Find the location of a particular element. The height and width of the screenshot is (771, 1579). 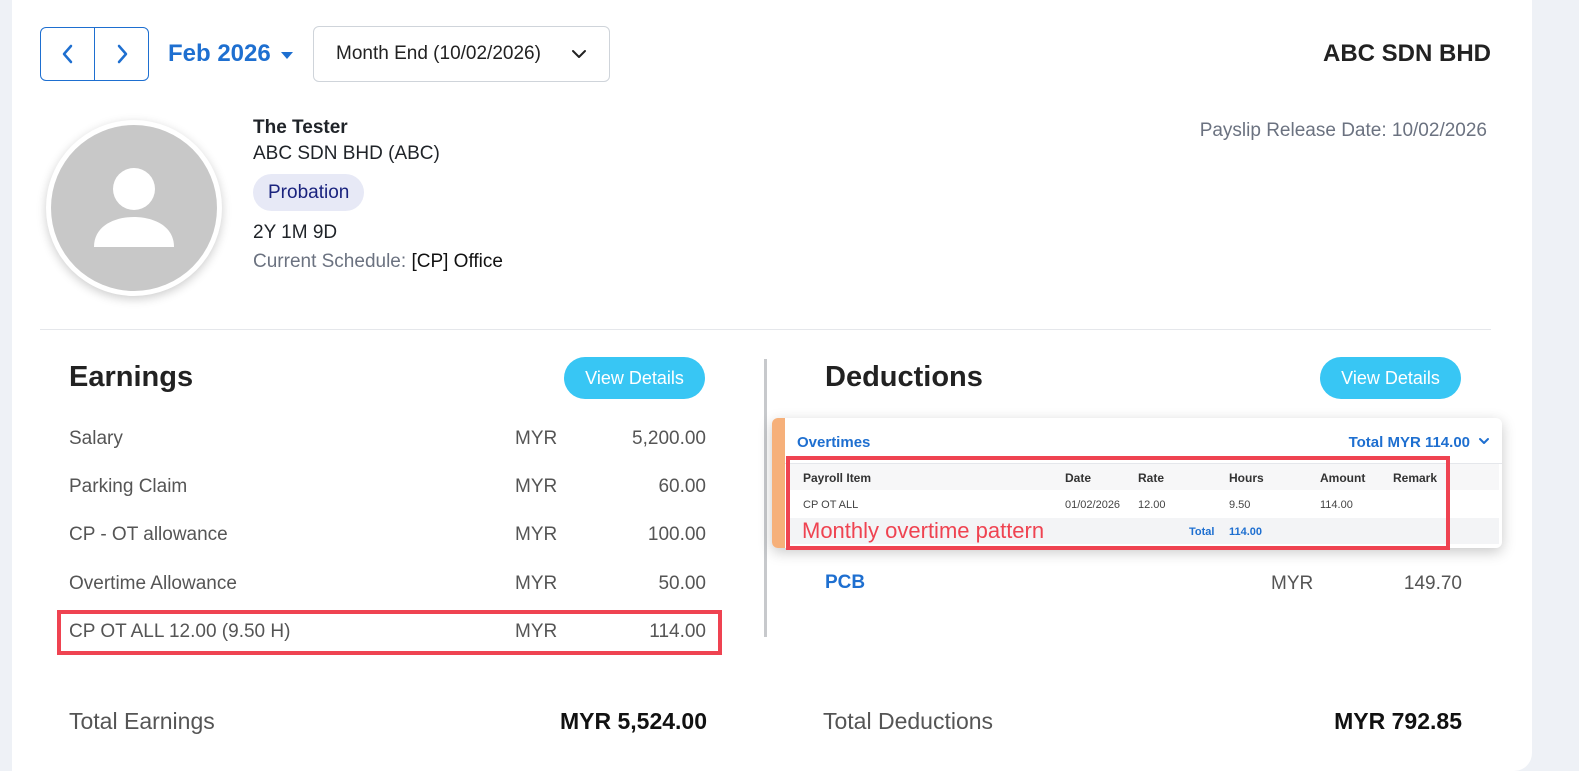

employee-company: ABC SDN BHD (ABC) is located at coordinates (346, 153).